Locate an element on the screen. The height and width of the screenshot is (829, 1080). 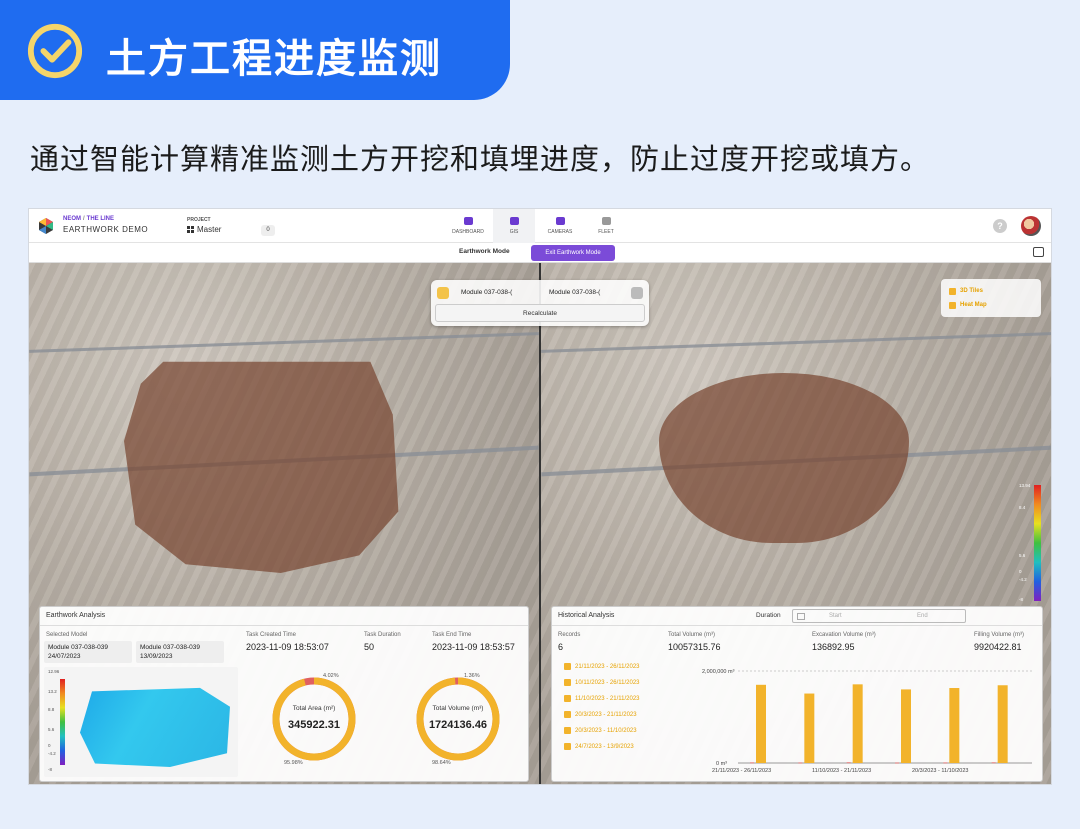
avatar is located at coordinates (1031, 226).